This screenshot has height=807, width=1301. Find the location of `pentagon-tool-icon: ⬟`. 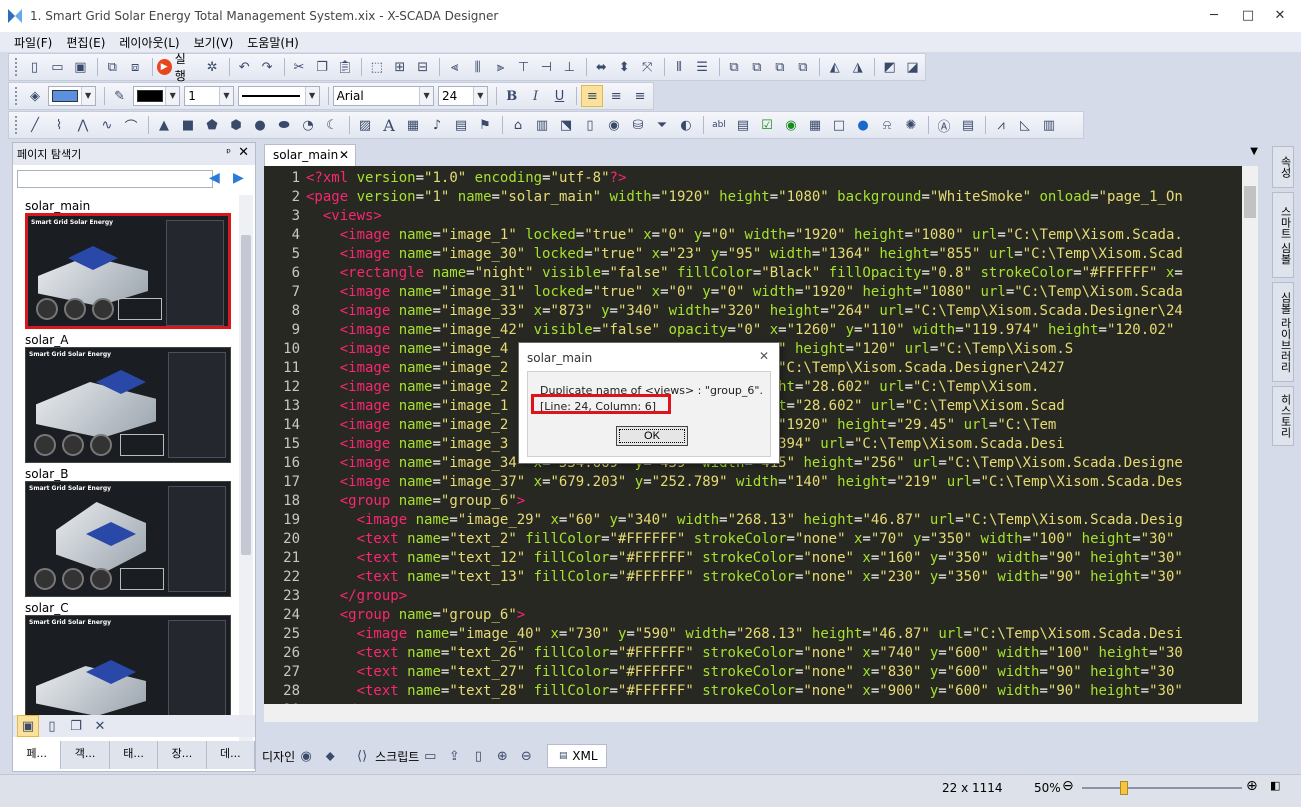

pentagon-tool-icon: ⬟ is located at coordinates (212, 125).